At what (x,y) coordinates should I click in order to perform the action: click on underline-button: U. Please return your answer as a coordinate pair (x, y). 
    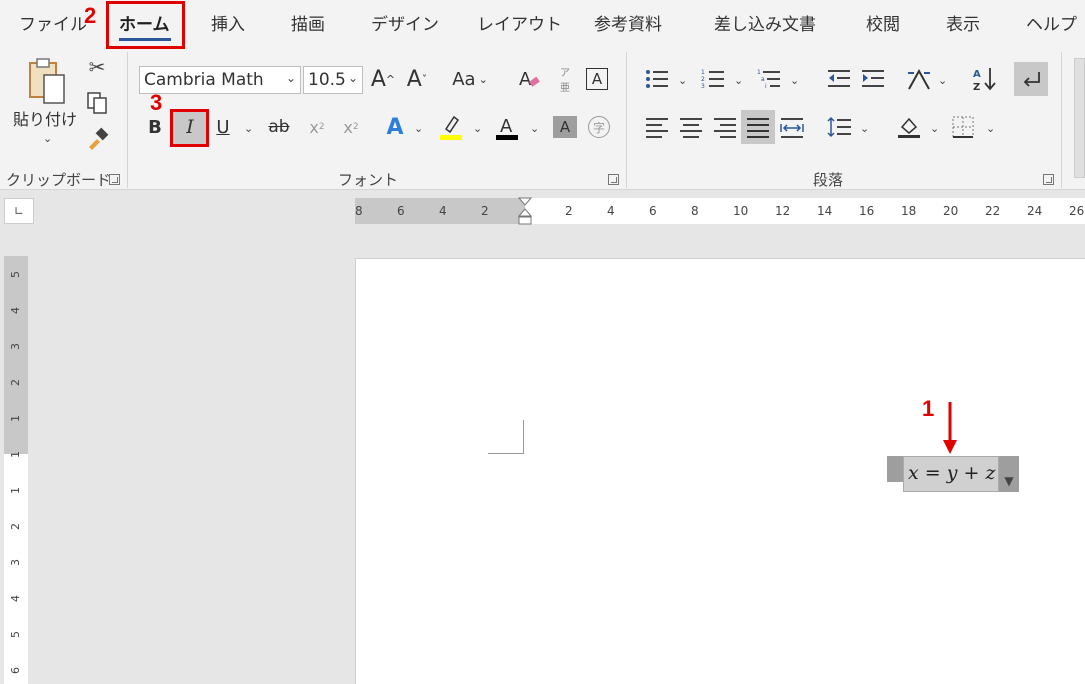
    Looking at the image, I should click on (223, 127).